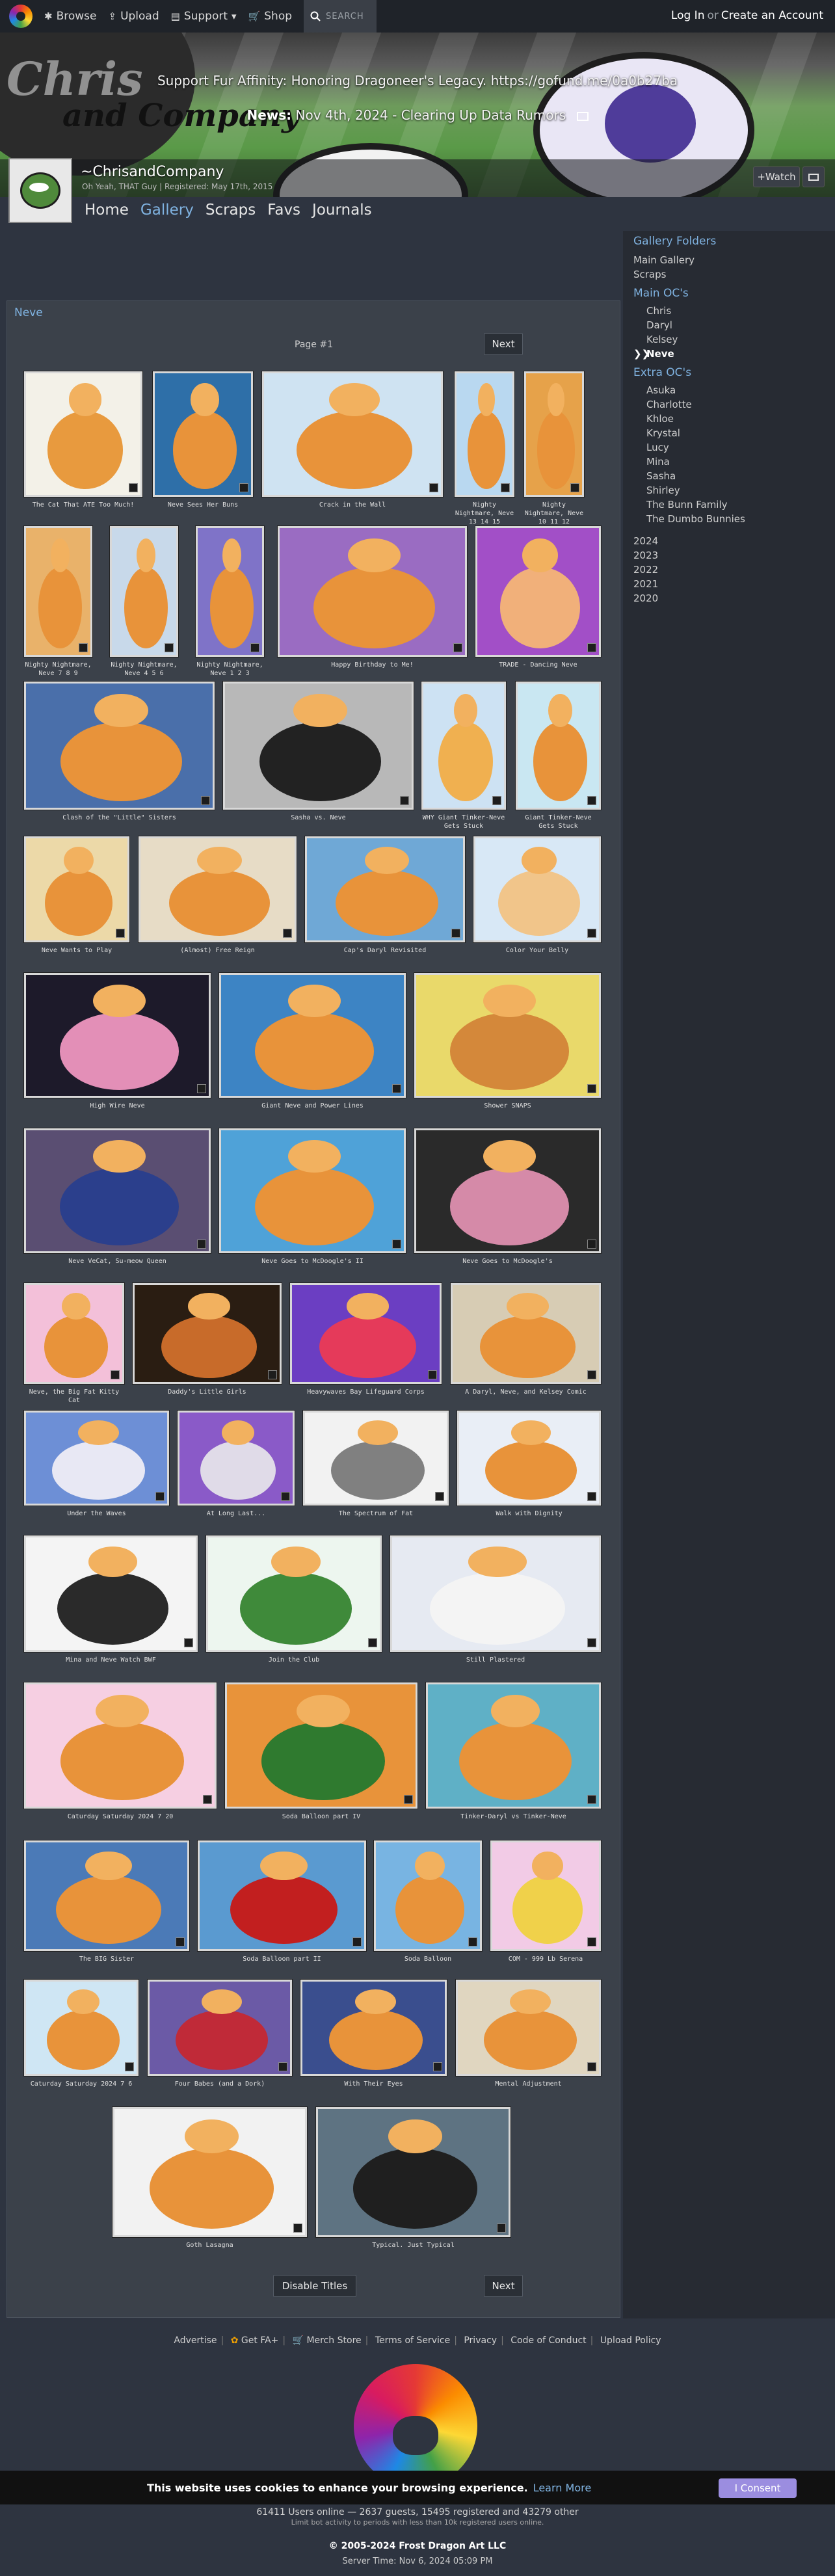 This screenshot has height=2576, width=835. Describe the element at coordinates (537, 899) in the screenshot. I see `gallery-item: Color Your Belly` at that location.